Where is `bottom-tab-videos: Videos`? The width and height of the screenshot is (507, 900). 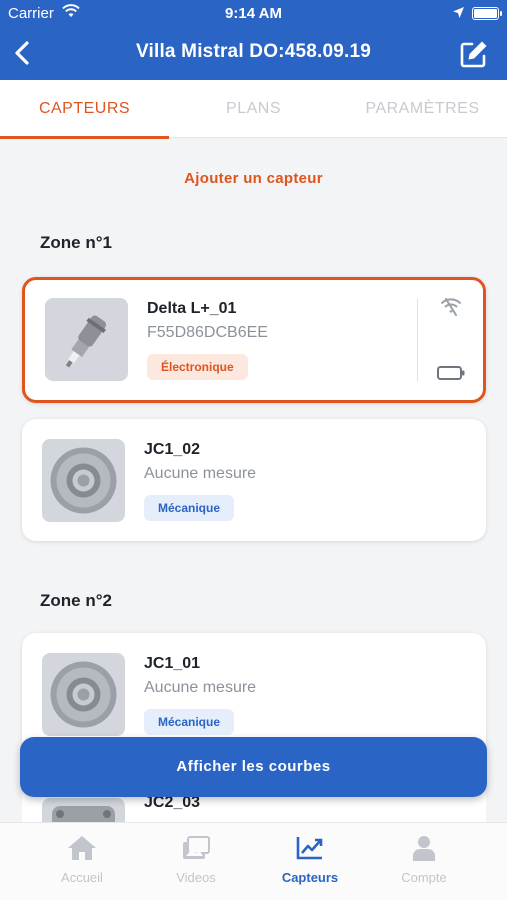
bottom-tab-videos: Videos is located at coordinates (196, 861).